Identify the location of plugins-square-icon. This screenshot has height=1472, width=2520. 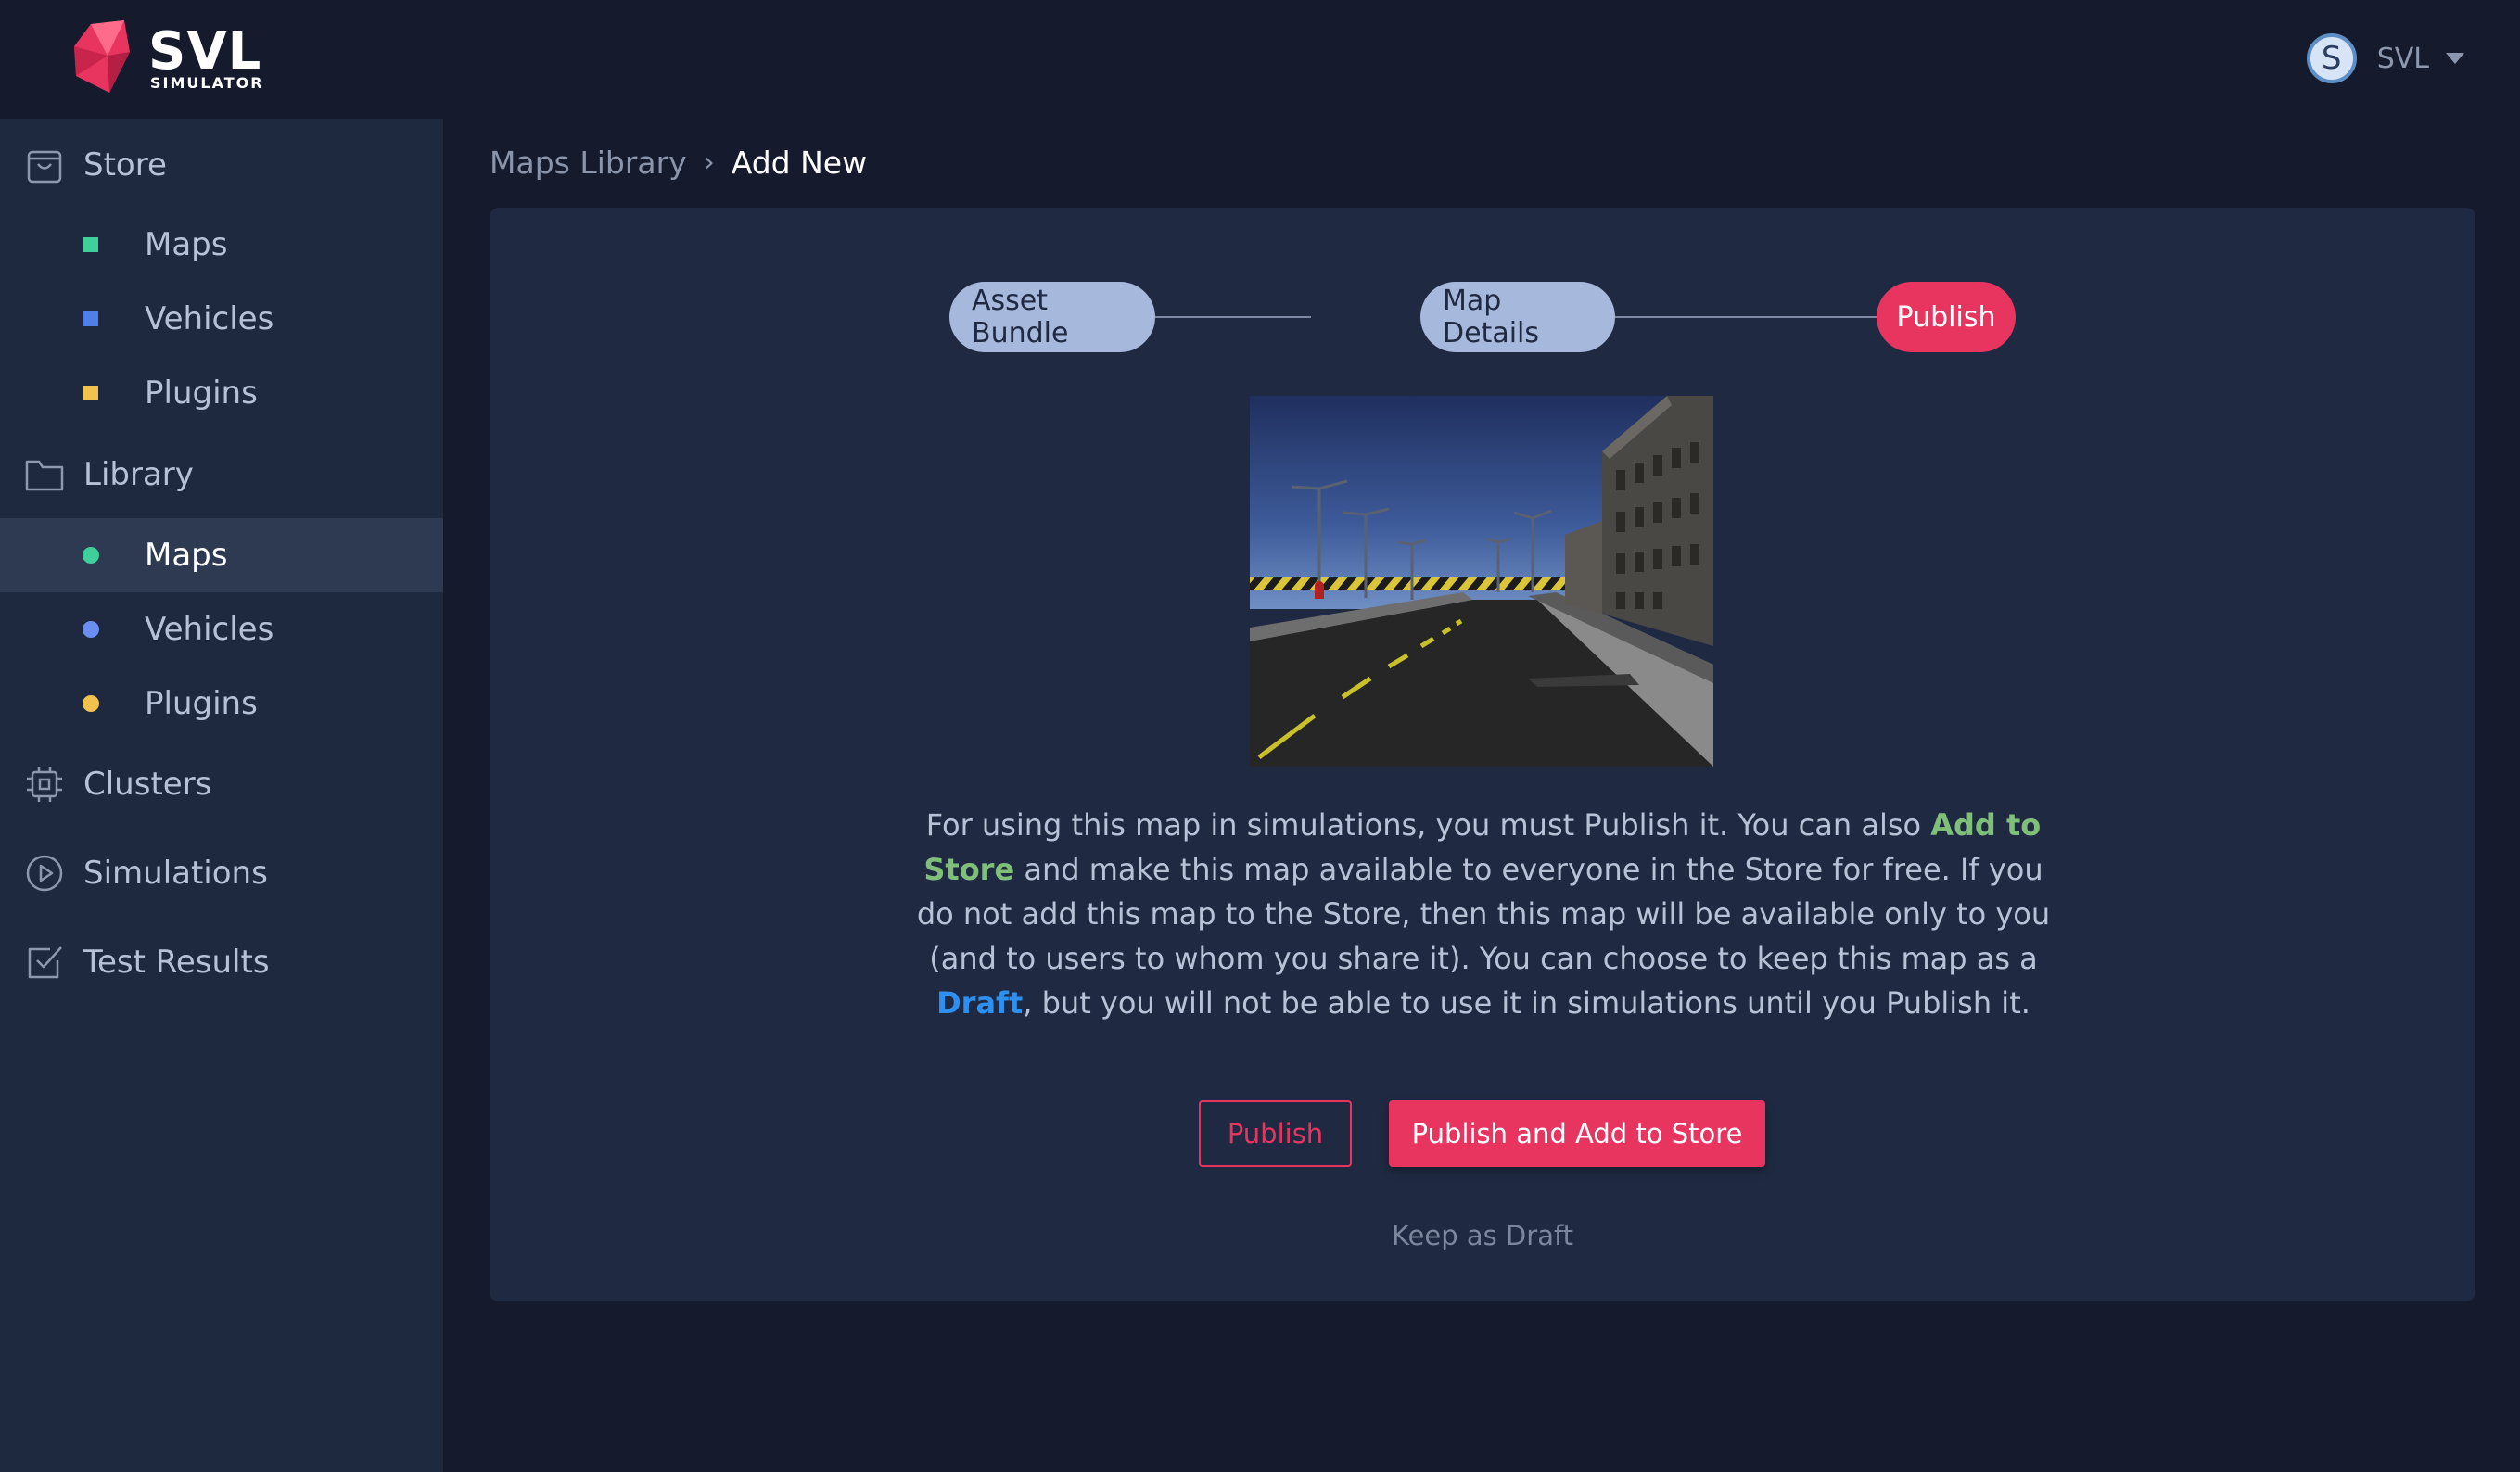
(90, 393).